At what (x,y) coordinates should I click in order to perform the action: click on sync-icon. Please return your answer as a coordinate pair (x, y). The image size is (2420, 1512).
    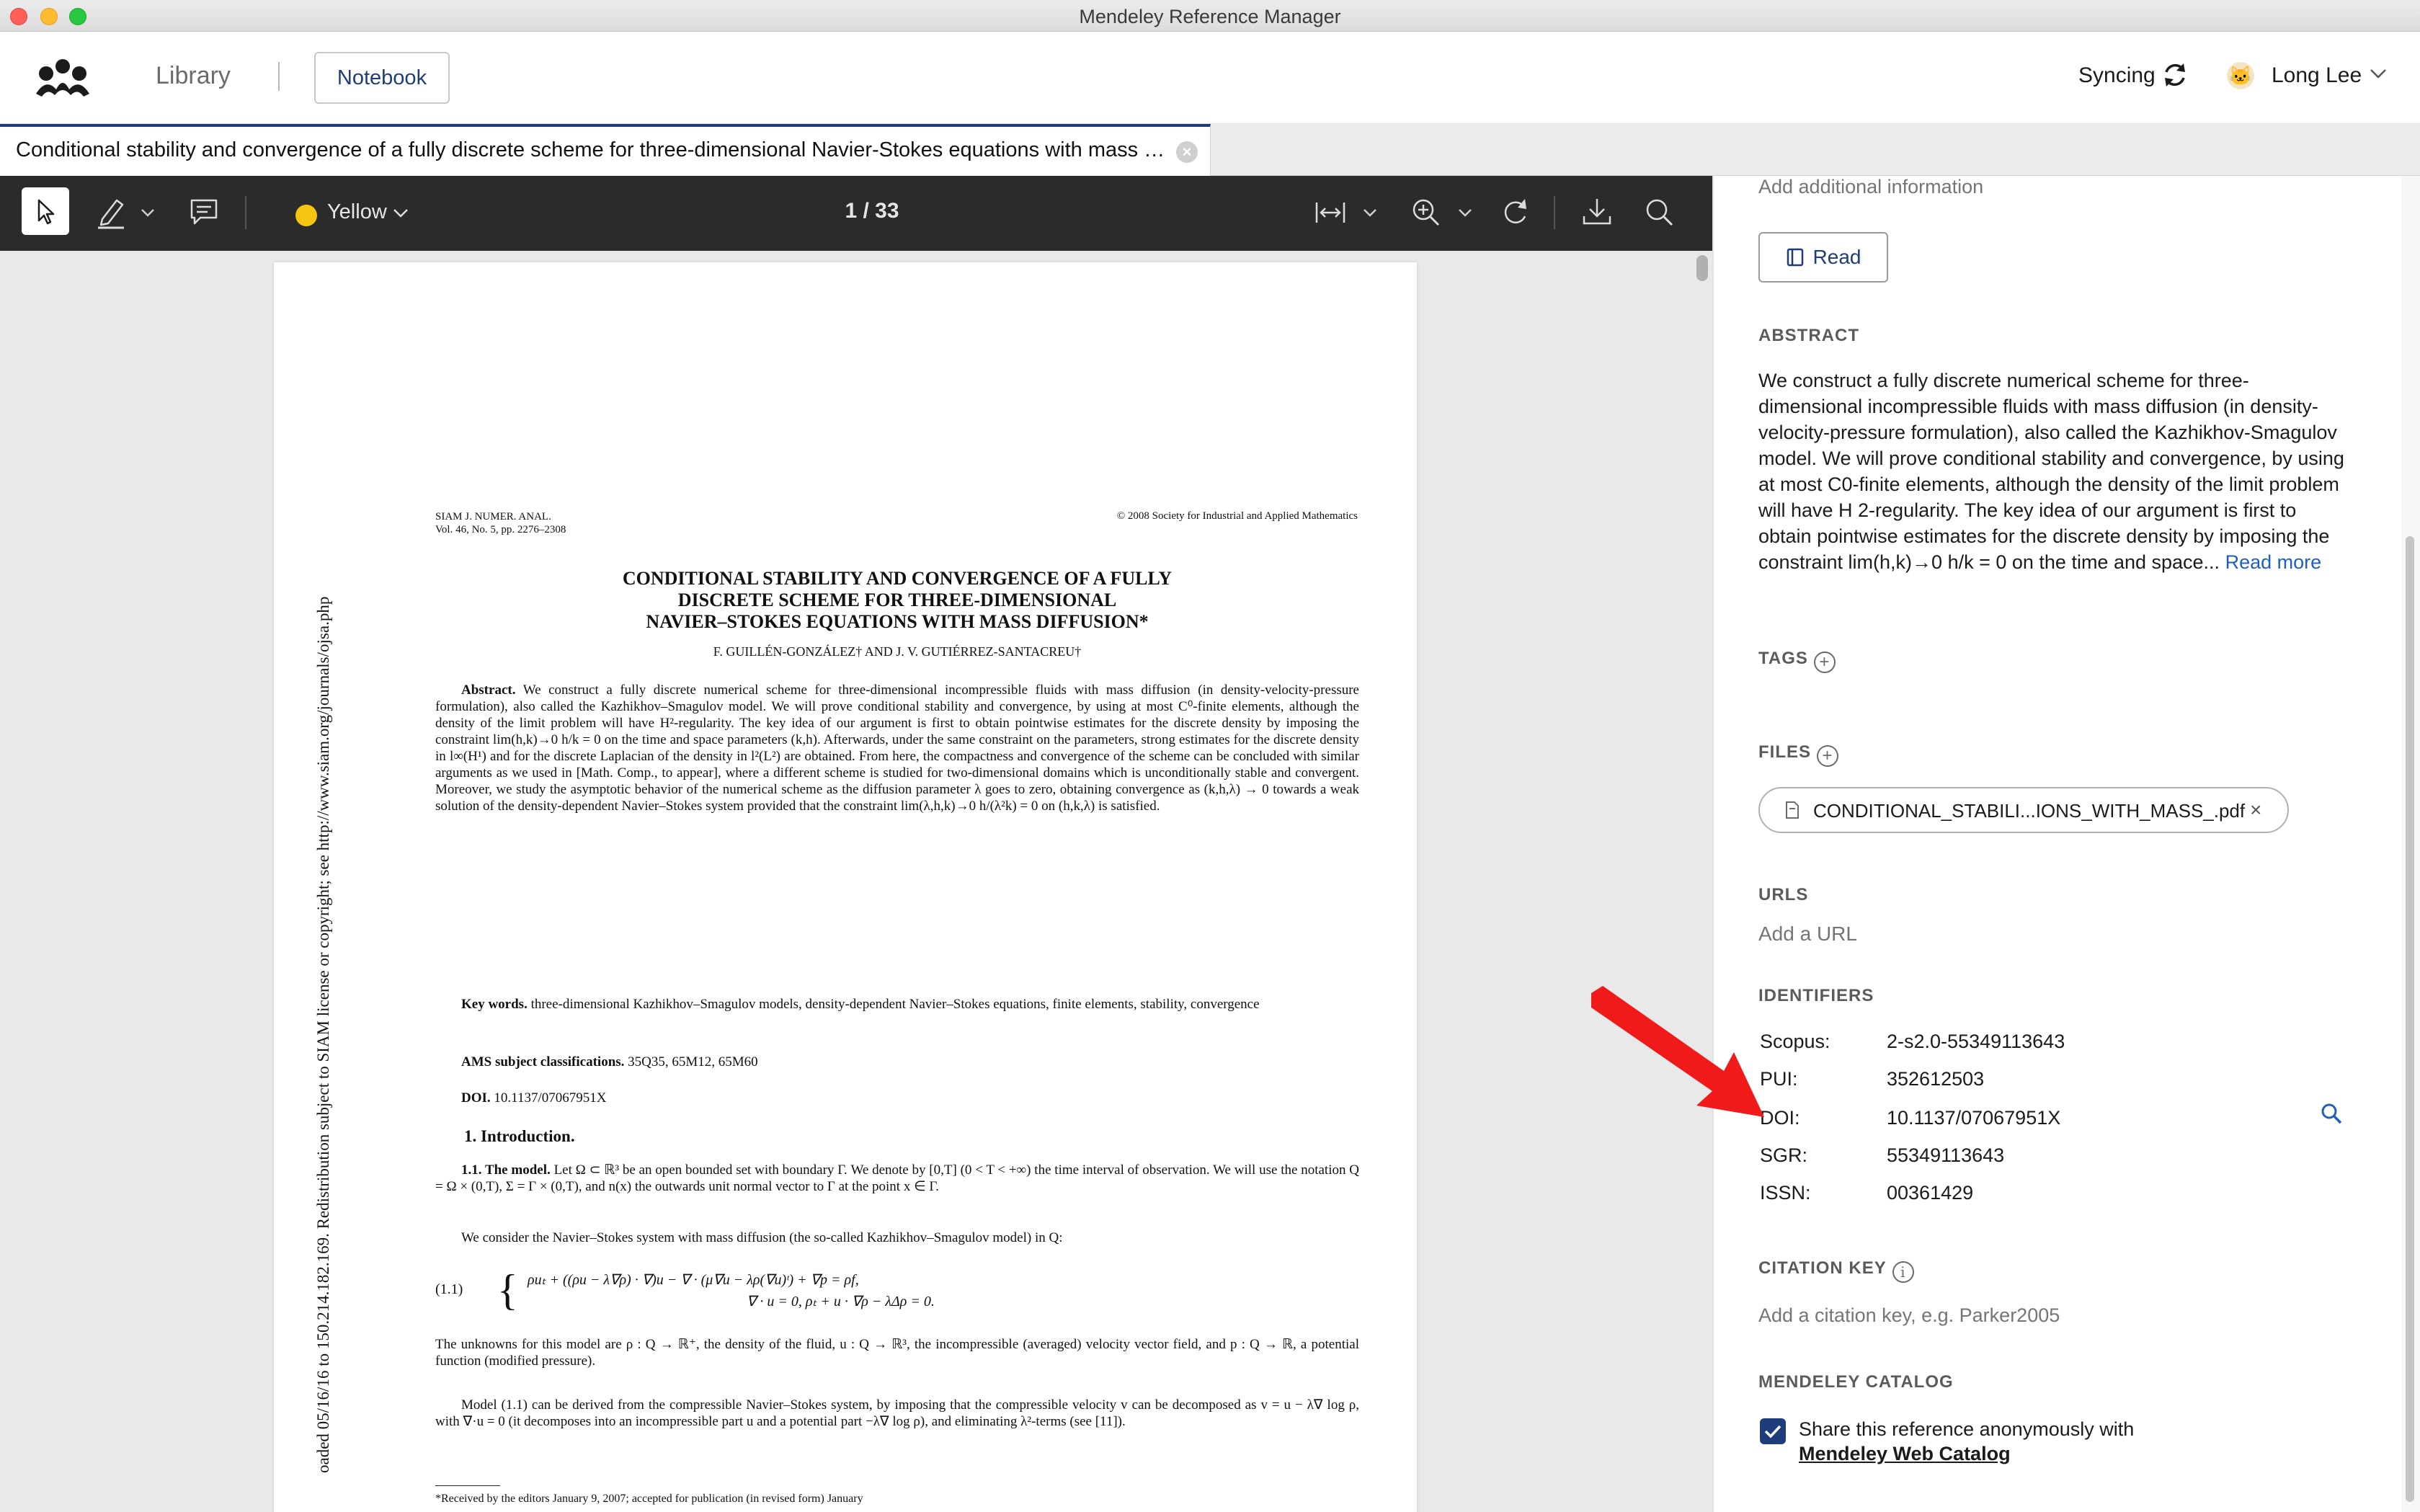
    Looking at the image, I should click on (2175, 75).